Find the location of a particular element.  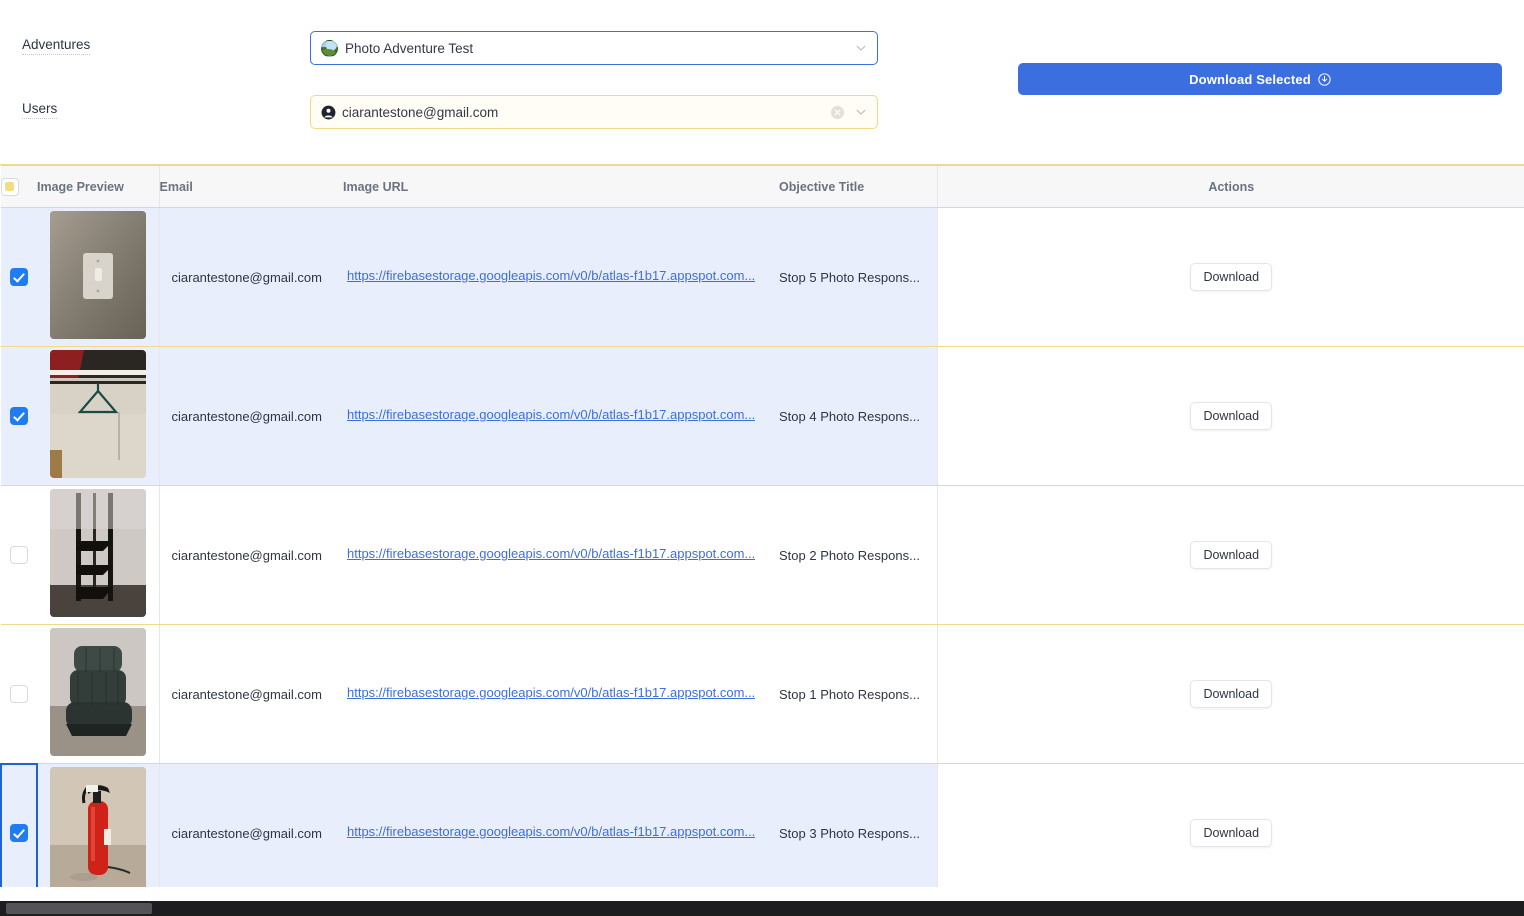

column-header-actions: Actions is located at coordinates (1230, 186).